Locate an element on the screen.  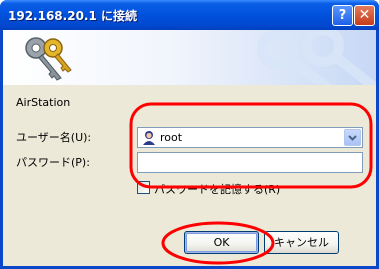
title-bar: 192.168.20.1 に接続 ? ✕ is located at coordinates (189, 15).